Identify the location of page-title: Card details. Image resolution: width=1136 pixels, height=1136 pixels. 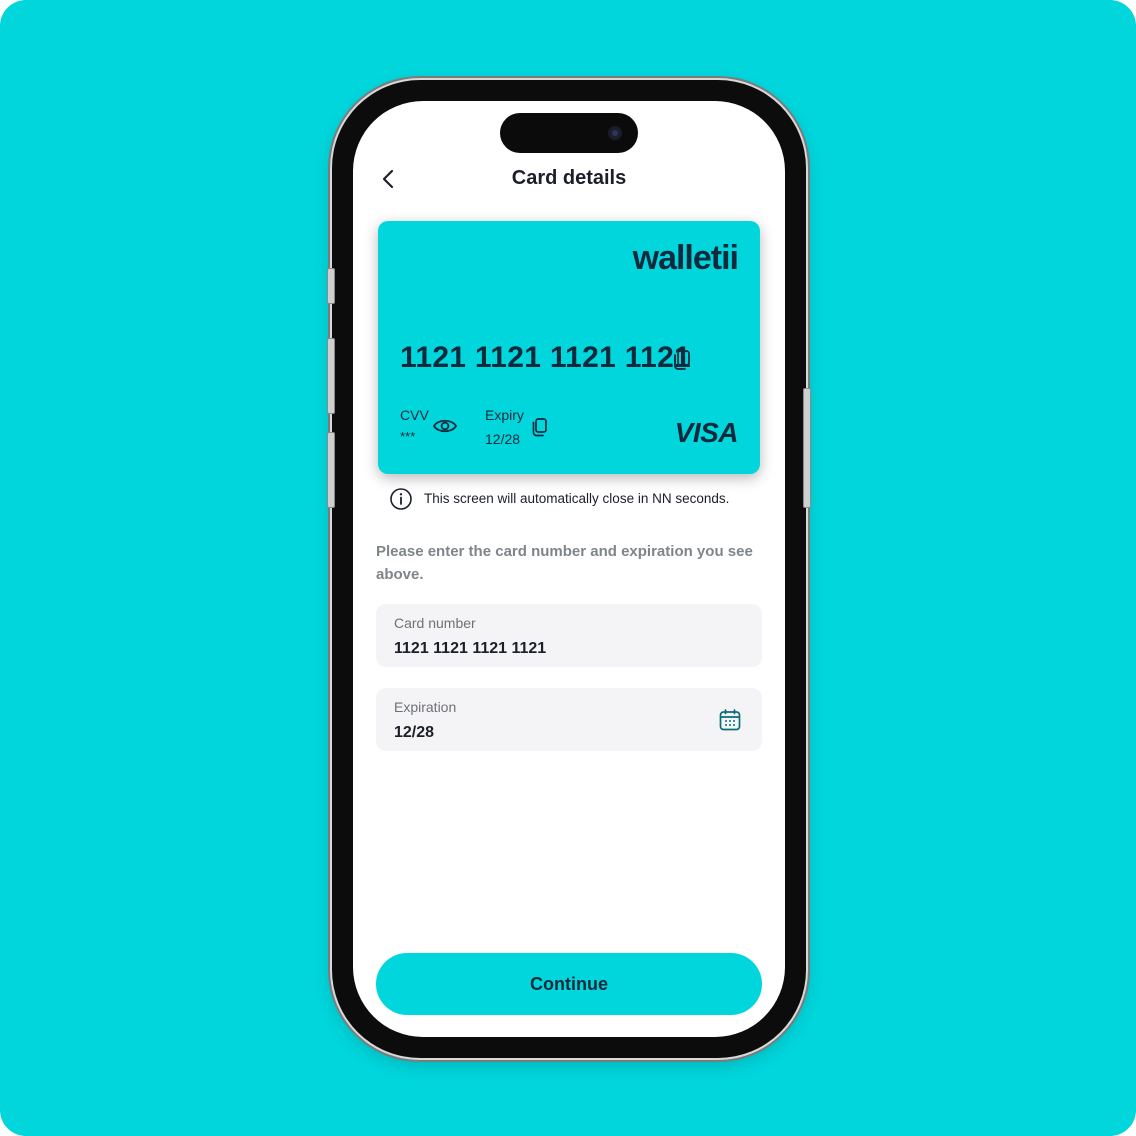
(569, 178).